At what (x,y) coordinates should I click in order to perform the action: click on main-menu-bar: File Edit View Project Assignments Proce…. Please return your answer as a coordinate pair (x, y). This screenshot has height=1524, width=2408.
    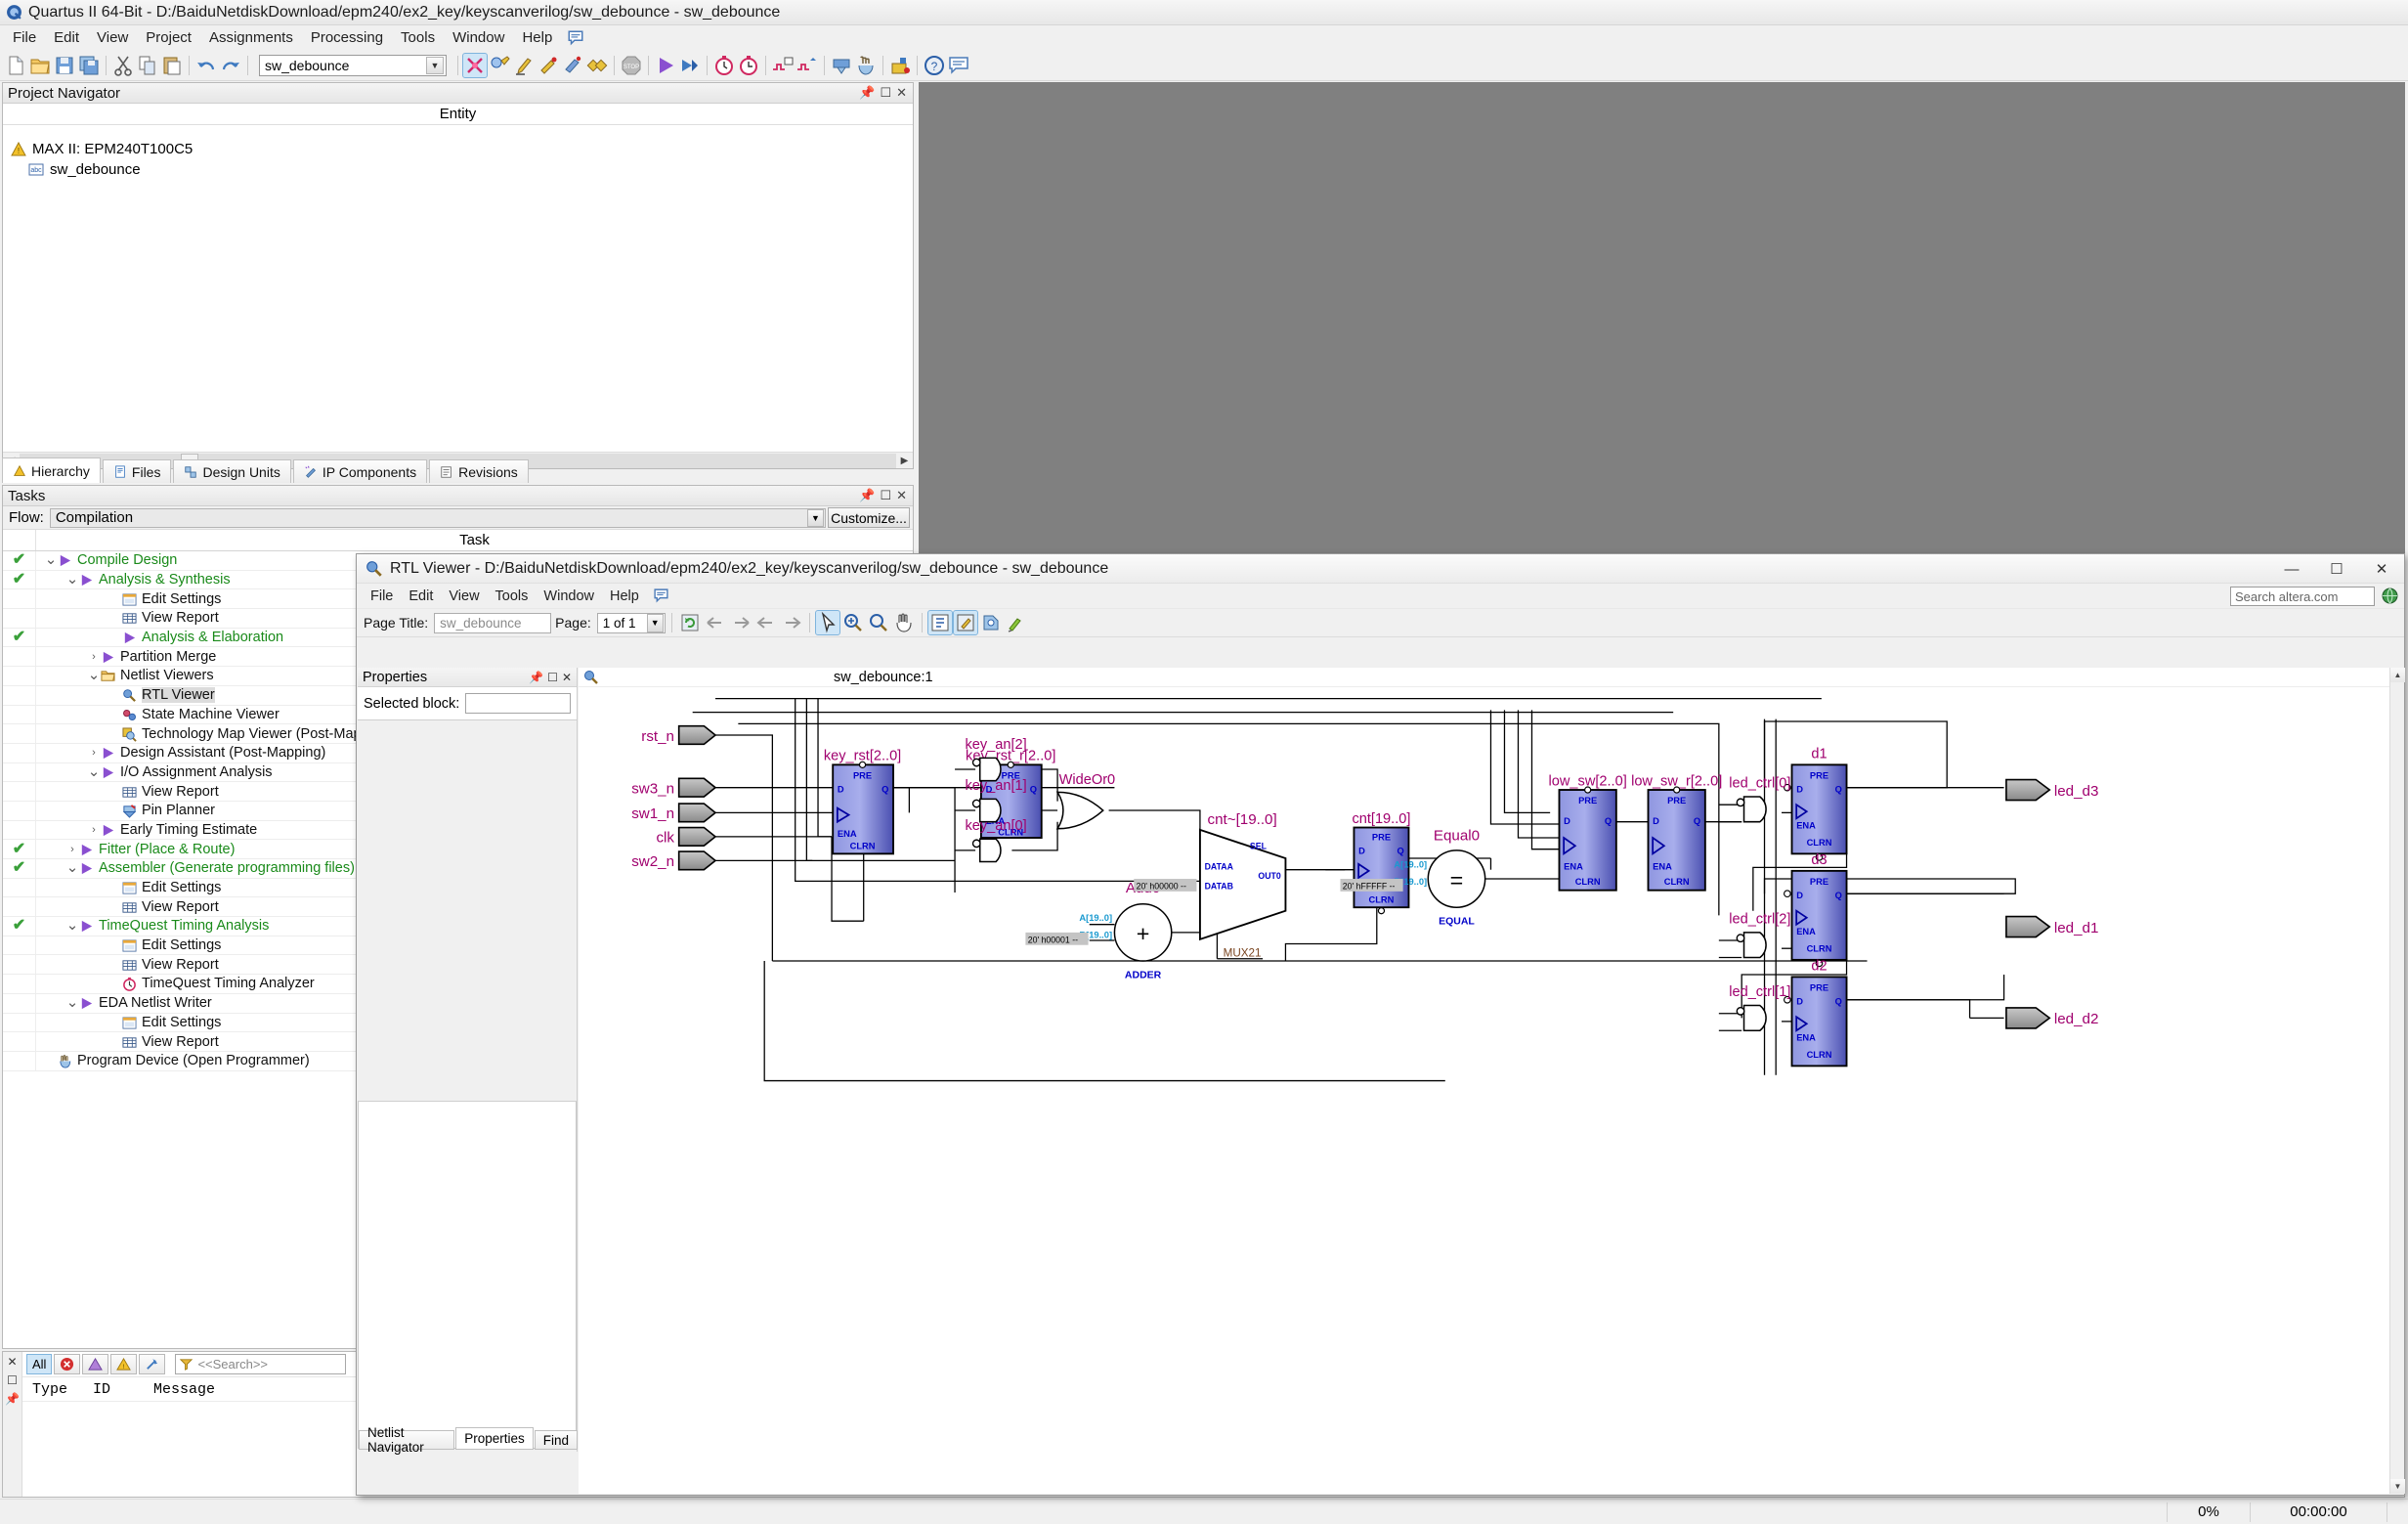
    Looking at the image, I should click on (1204, 38).